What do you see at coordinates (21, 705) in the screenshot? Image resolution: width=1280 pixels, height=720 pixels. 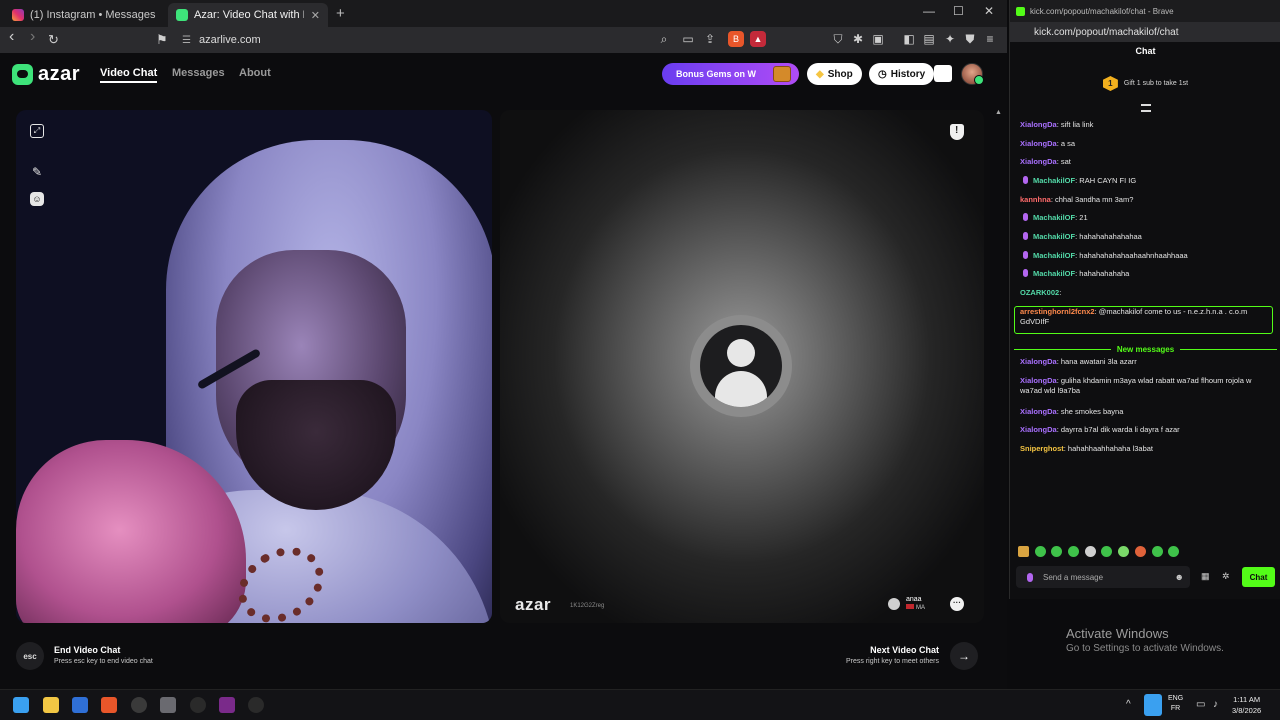 I see `windows-start-icon` at bounding box center [21, 705].